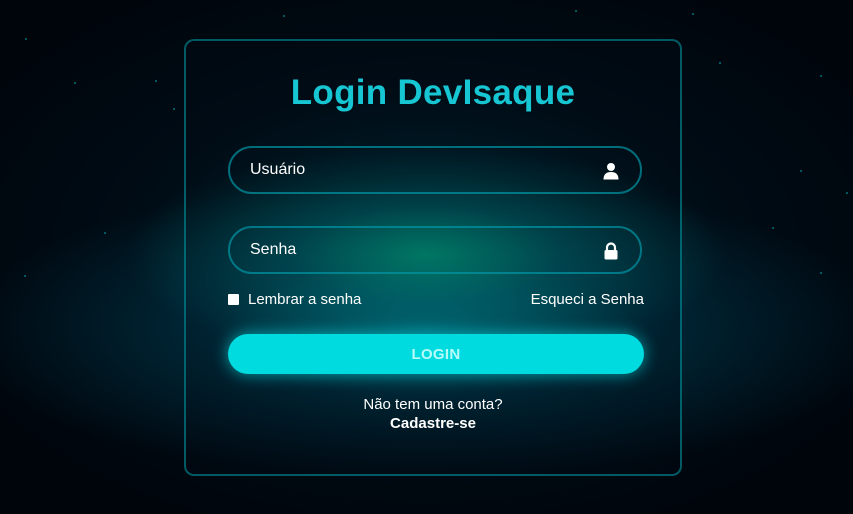  I want to click on username-field, so click(435, 170).